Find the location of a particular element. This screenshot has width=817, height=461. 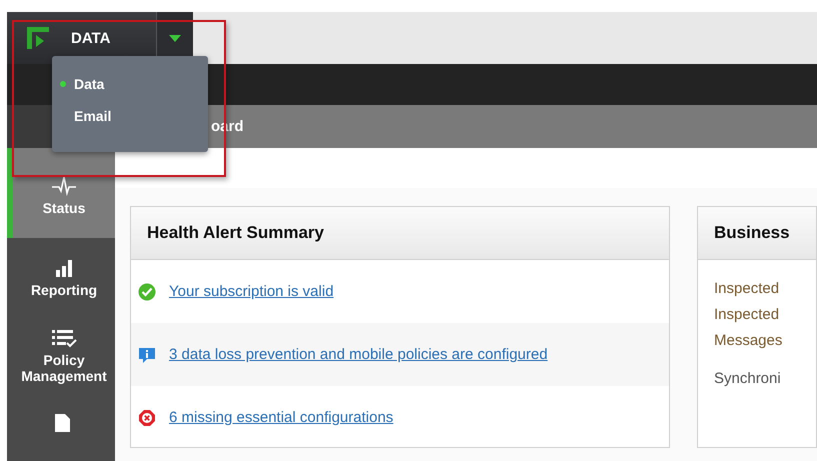

card-title: Health Alert Summary is located at coordinates (235, 233).